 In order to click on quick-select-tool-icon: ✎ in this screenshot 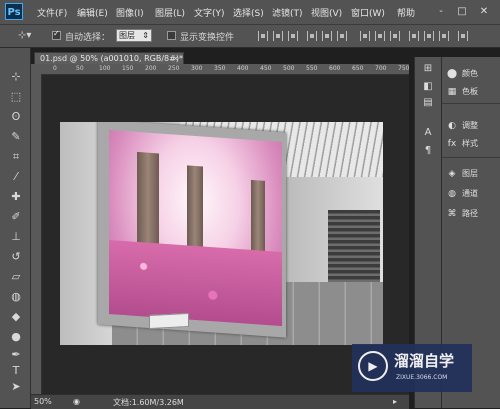, I will do `click(16, 137)`.